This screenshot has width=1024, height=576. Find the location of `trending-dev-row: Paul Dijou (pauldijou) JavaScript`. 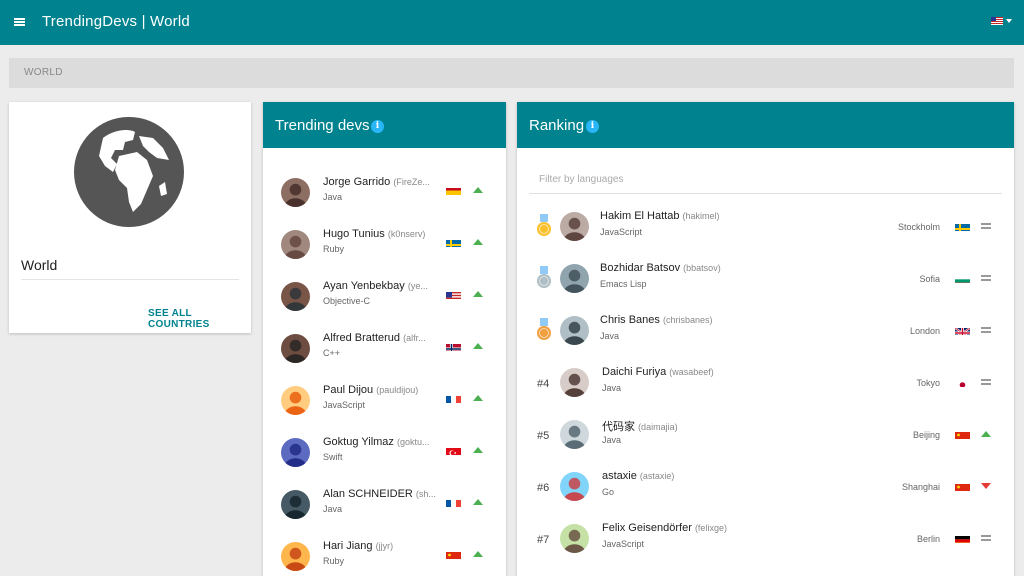

trending-dev-row: Paul Dijou (pauldijou) JavaScript is located at coordinates (384, 406).